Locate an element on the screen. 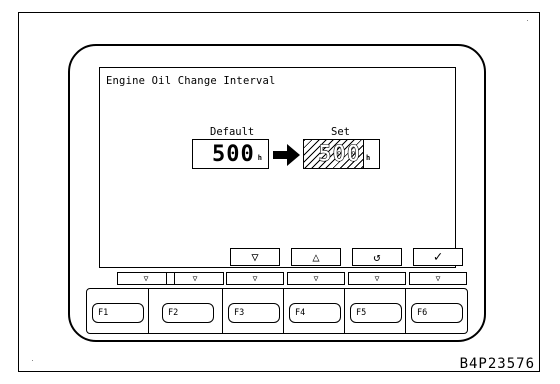  down-button: ▽ is located at coordinates (255, 257).